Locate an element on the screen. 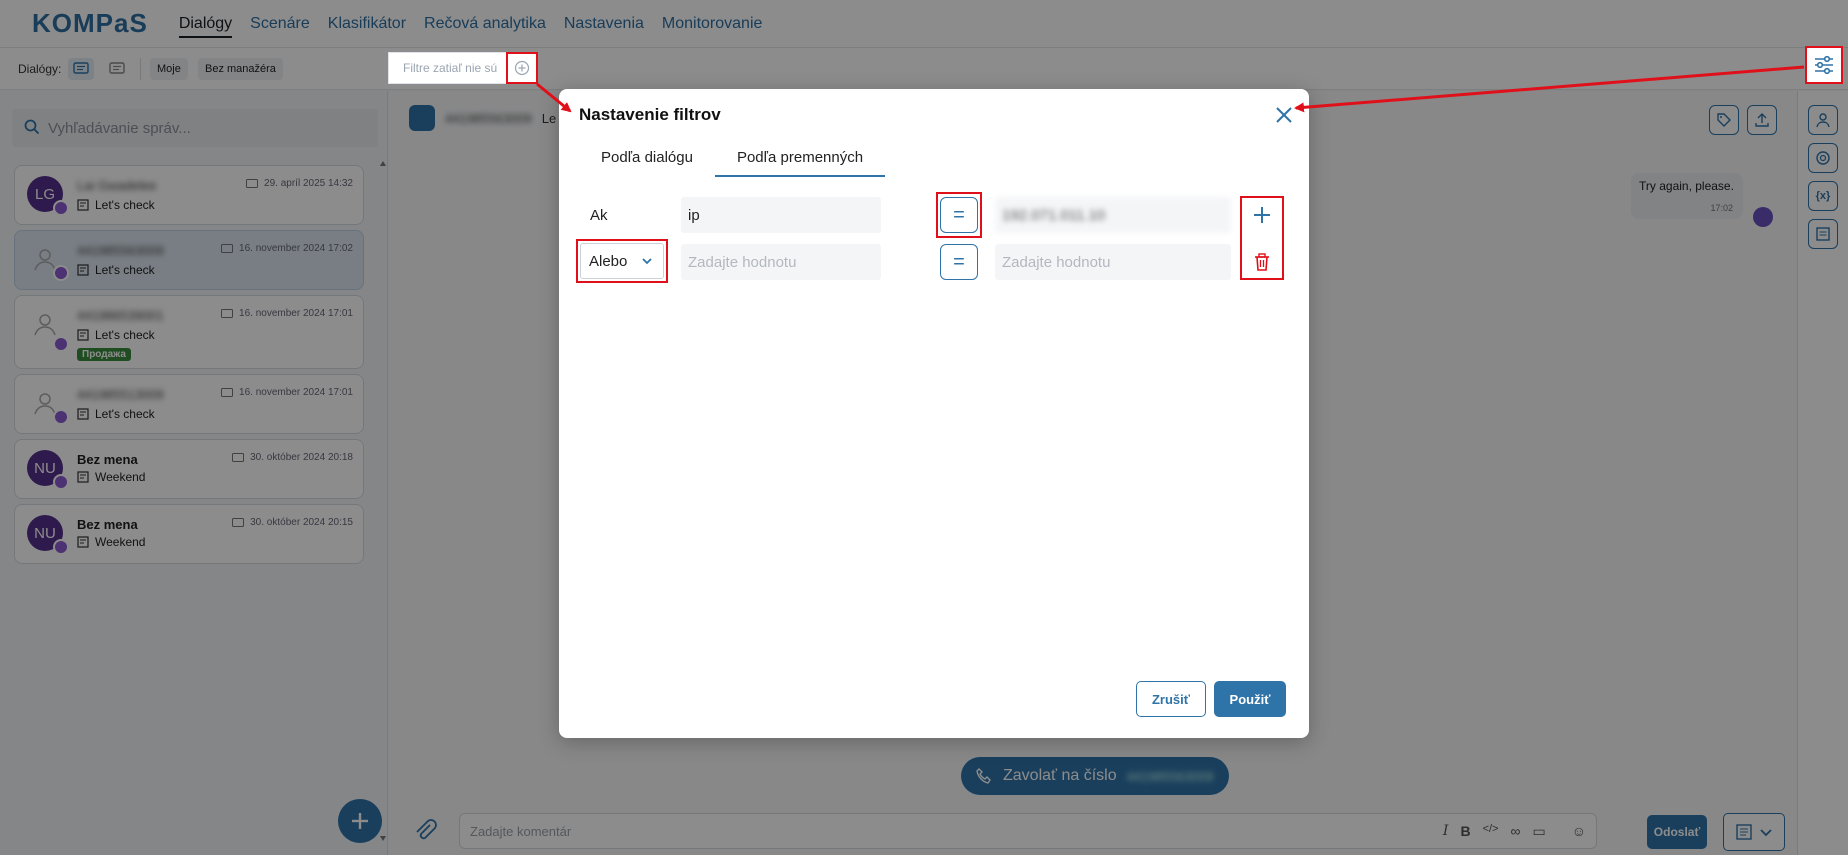 This screenshot has width=1848, height=855. filter-settings-button is located at coordinates (1824, 65).